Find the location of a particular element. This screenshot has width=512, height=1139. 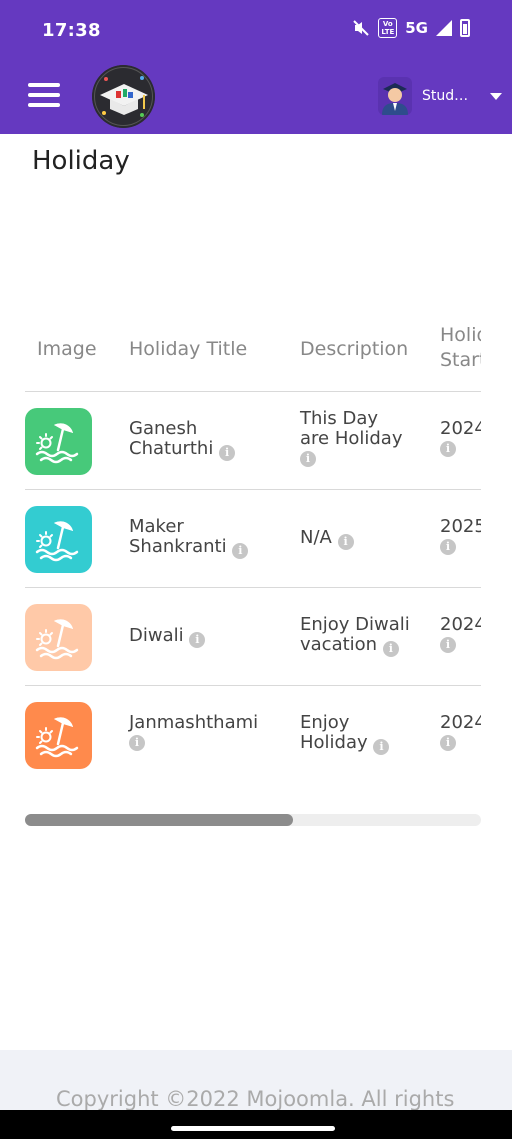

dropdown-arrow-icon is located at coordinates (496, 96).